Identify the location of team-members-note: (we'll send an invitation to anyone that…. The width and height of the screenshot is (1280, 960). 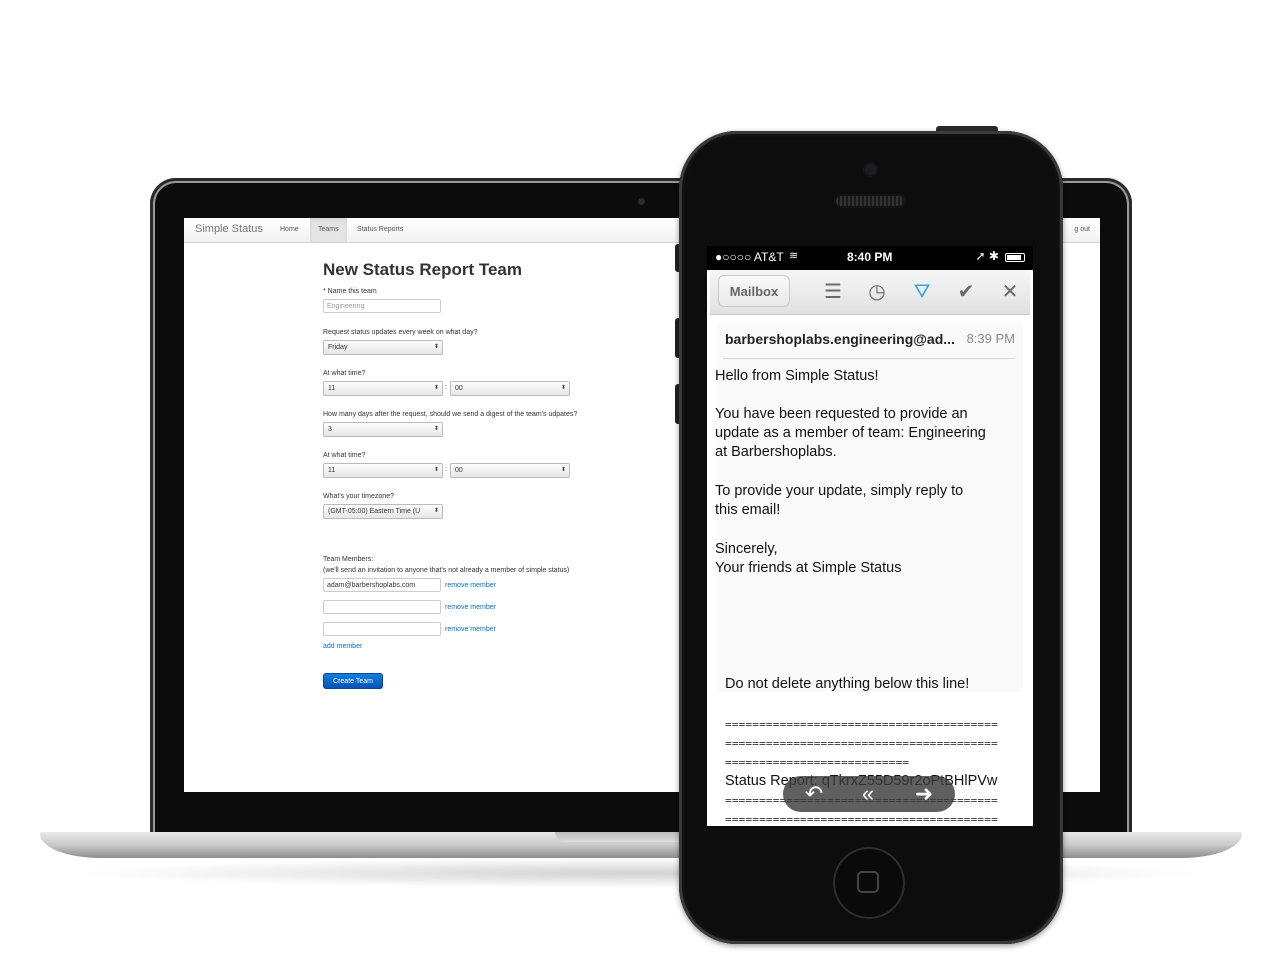
(446, 570).